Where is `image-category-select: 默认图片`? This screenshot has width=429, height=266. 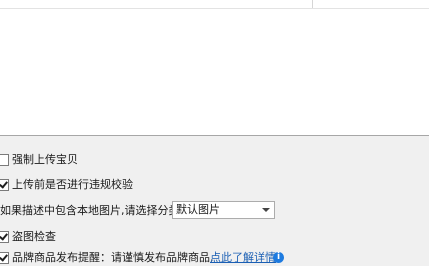 image-category-select: 默认图片 is located at coordinates (223, 210).